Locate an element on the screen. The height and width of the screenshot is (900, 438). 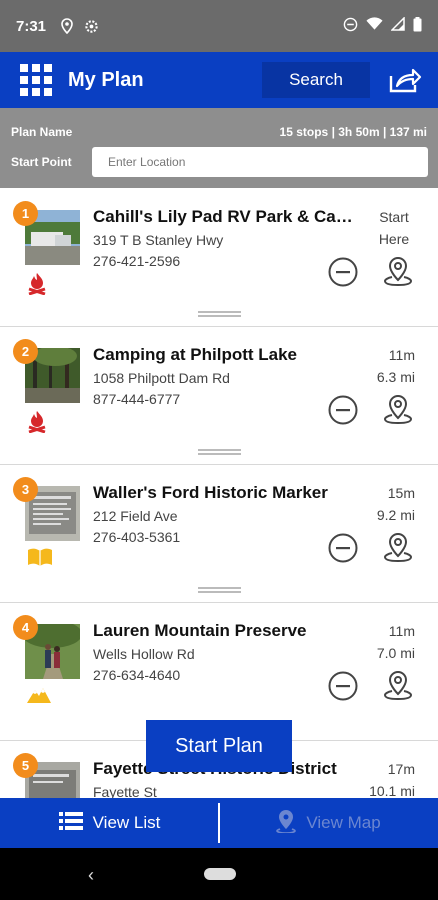
plan-stats: 15 stops | 3h 50m | 137 mi is located at coordinates (353, 132).